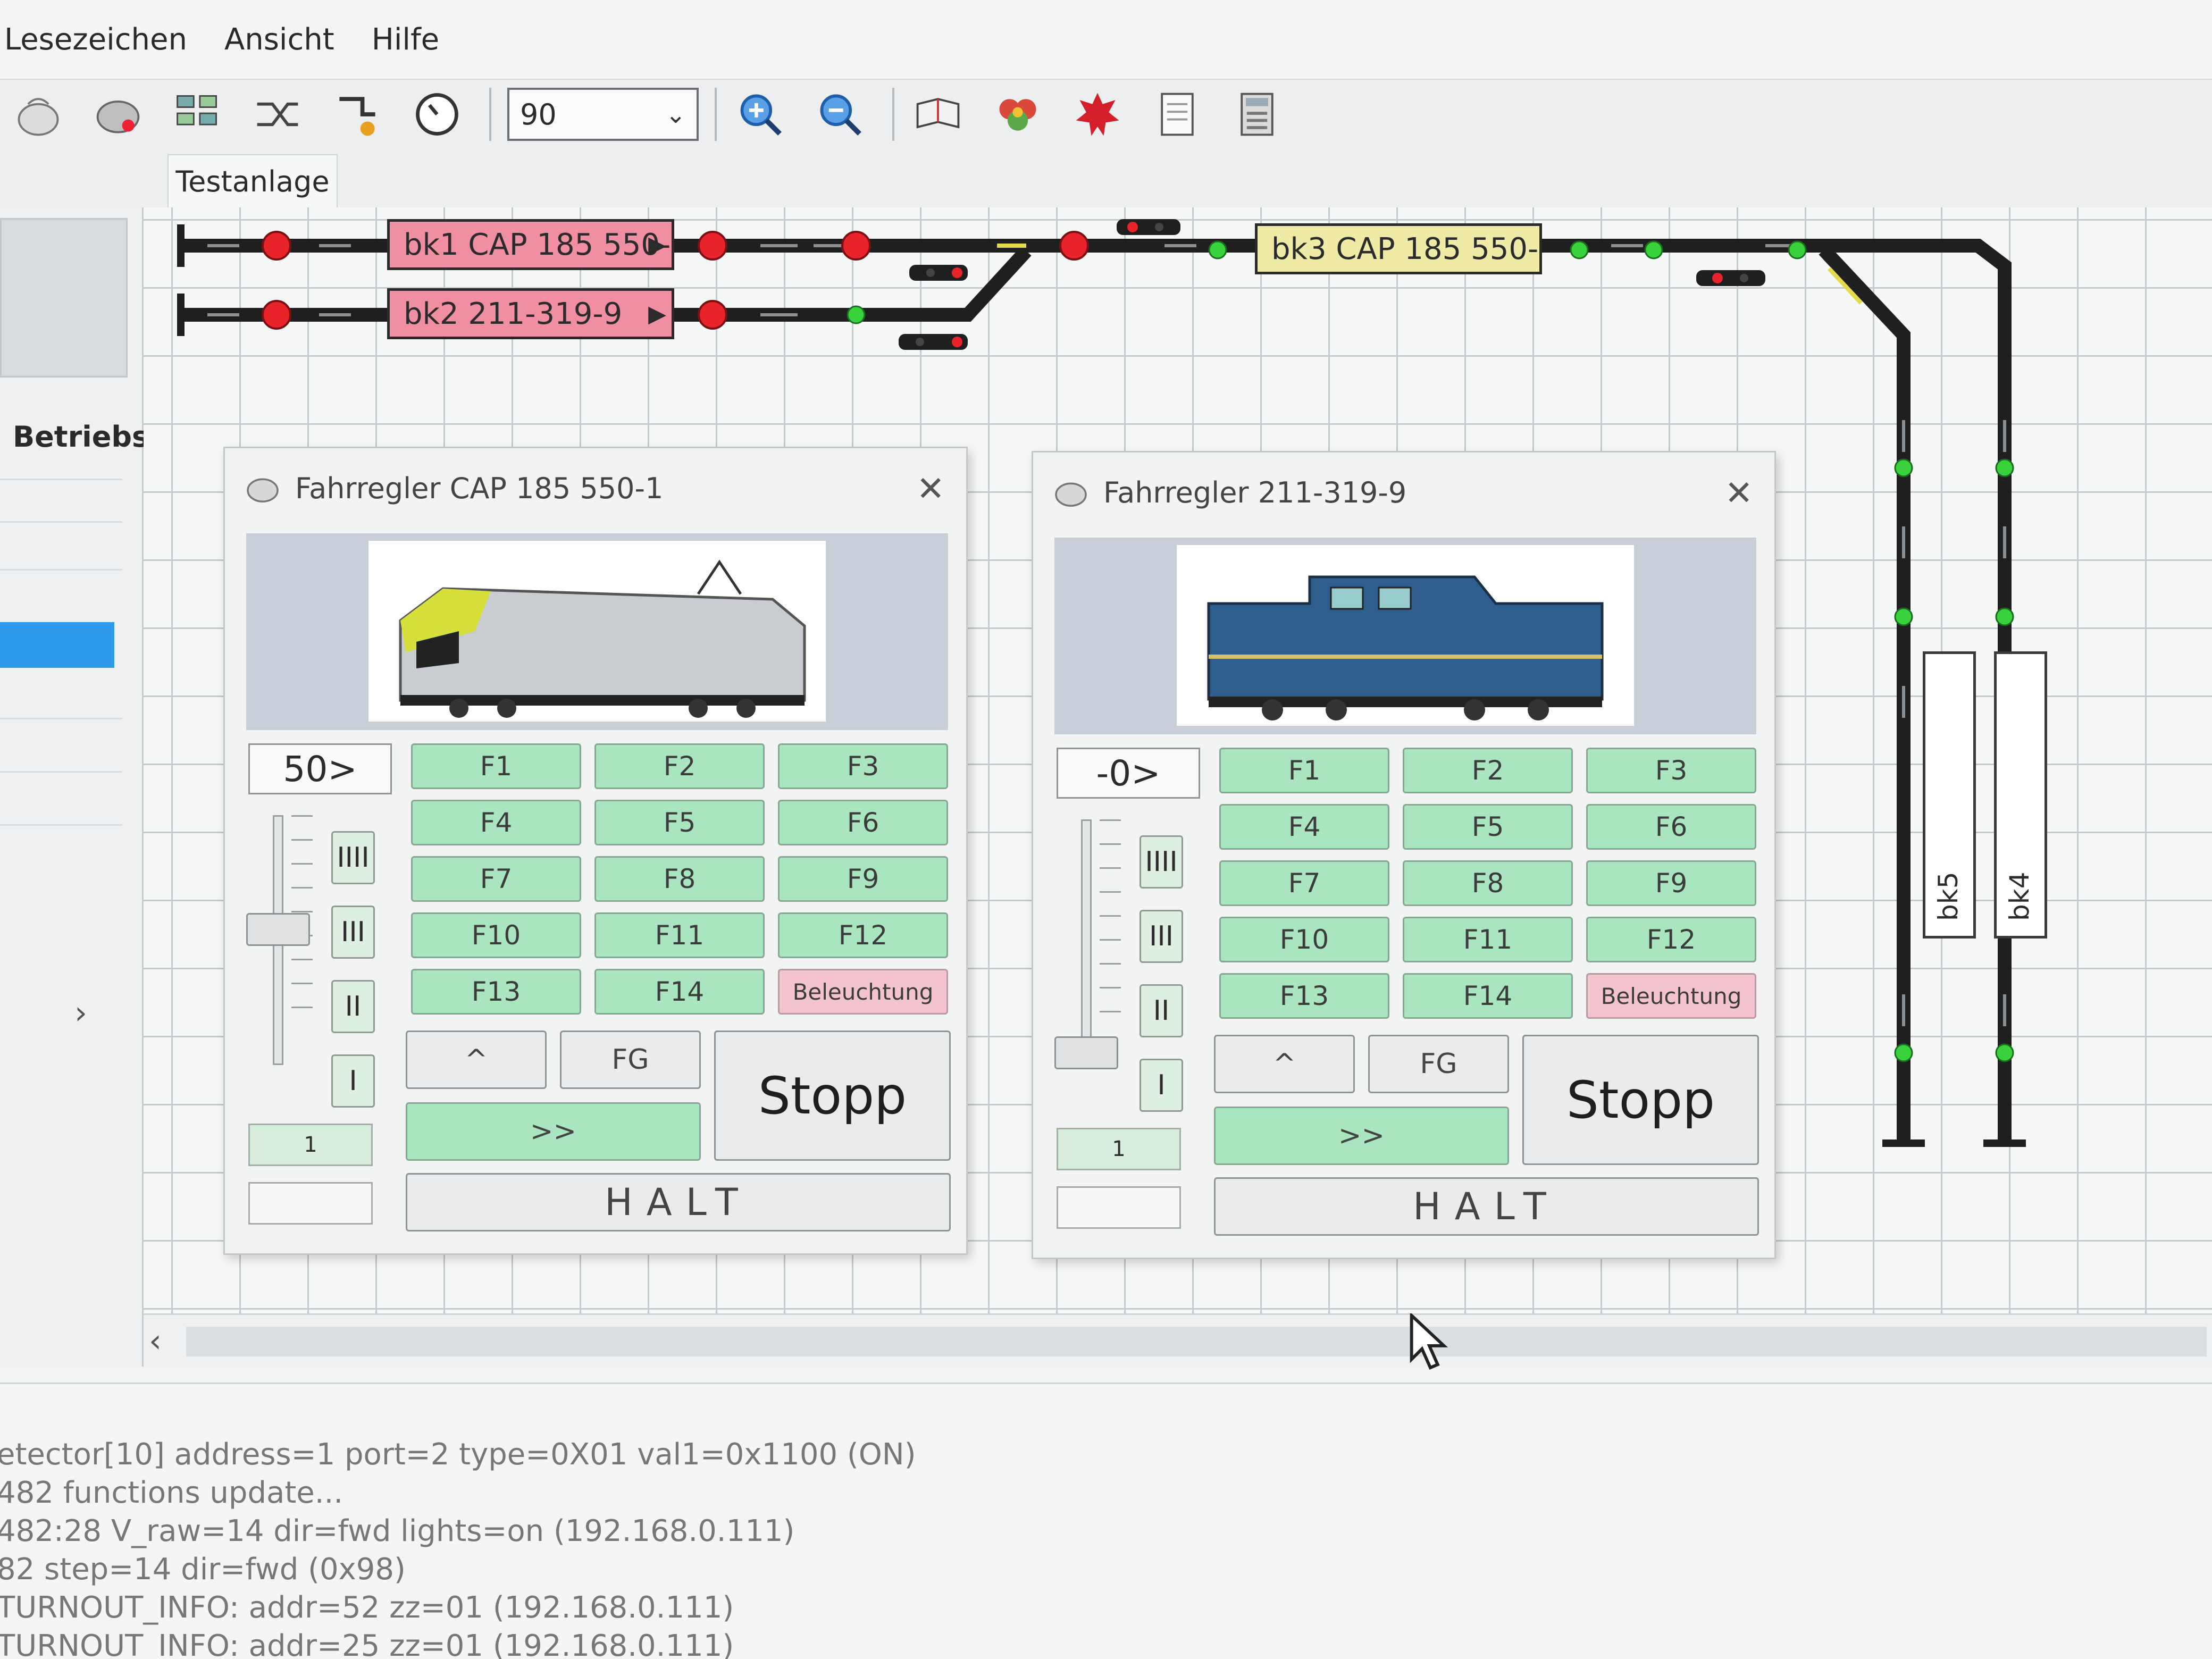 This screenshot has width=2212, height=1659. Describe the element at coordinates (2020, 795) in the screenshot. I see `block-bk4: bk4` at that location.